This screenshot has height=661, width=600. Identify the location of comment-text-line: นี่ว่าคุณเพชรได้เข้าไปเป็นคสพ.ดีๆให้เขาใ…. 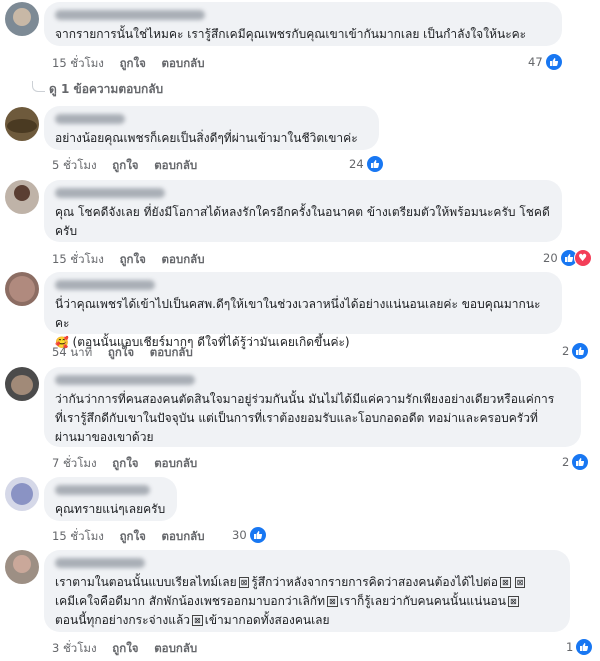
(298, 313).